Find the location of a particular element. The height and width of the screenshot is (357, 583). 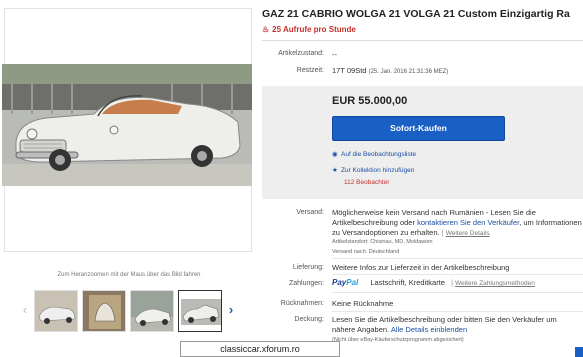

returns-label: Rücknahmen: is located at coordinates (302, 303).